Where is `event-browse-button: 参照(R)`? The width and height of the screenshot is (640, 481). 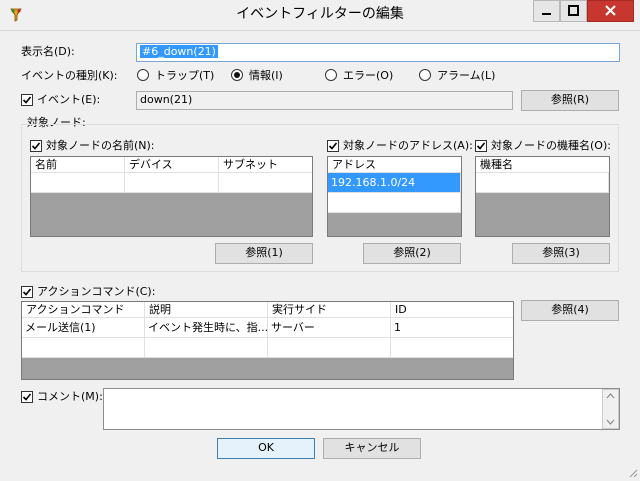
event-browse-button: 参照(R) is located at coordinates (570, 100).